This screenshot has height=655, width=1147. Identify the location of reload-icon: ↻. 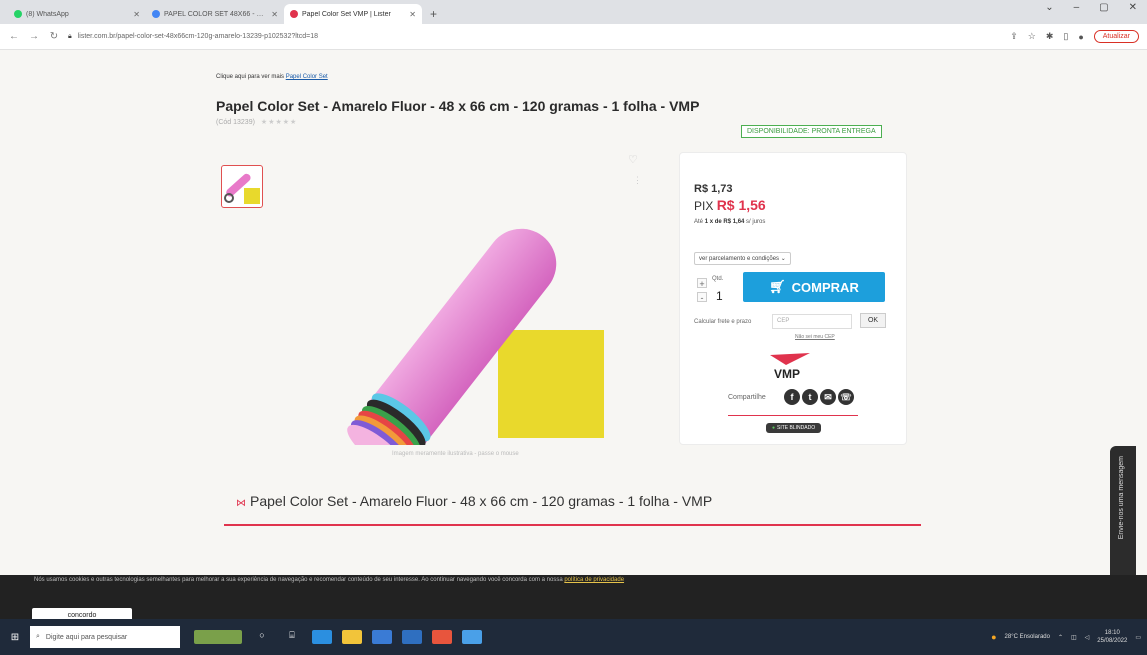
(54, 36).